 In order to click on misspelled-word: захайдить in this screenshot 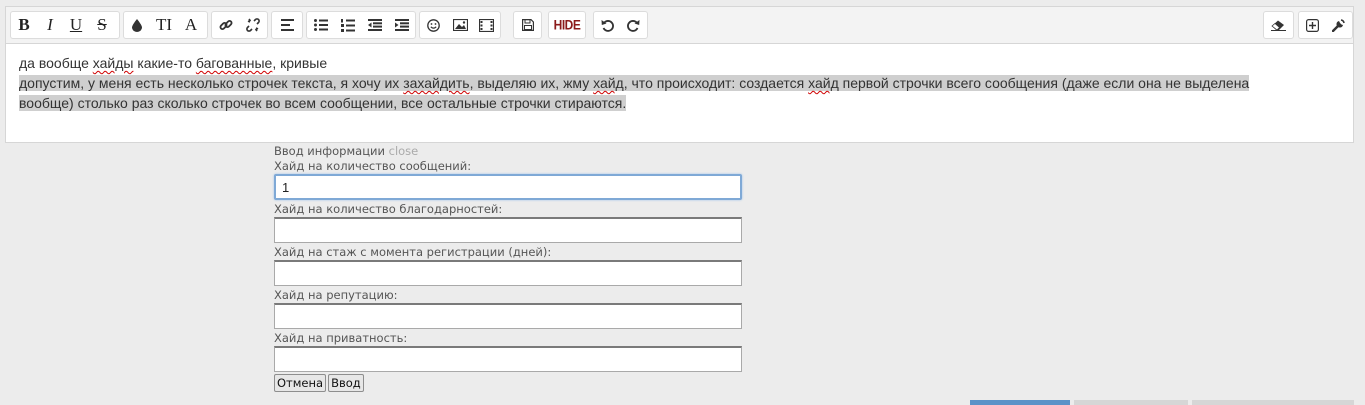, I will do `click(436, 83)`.